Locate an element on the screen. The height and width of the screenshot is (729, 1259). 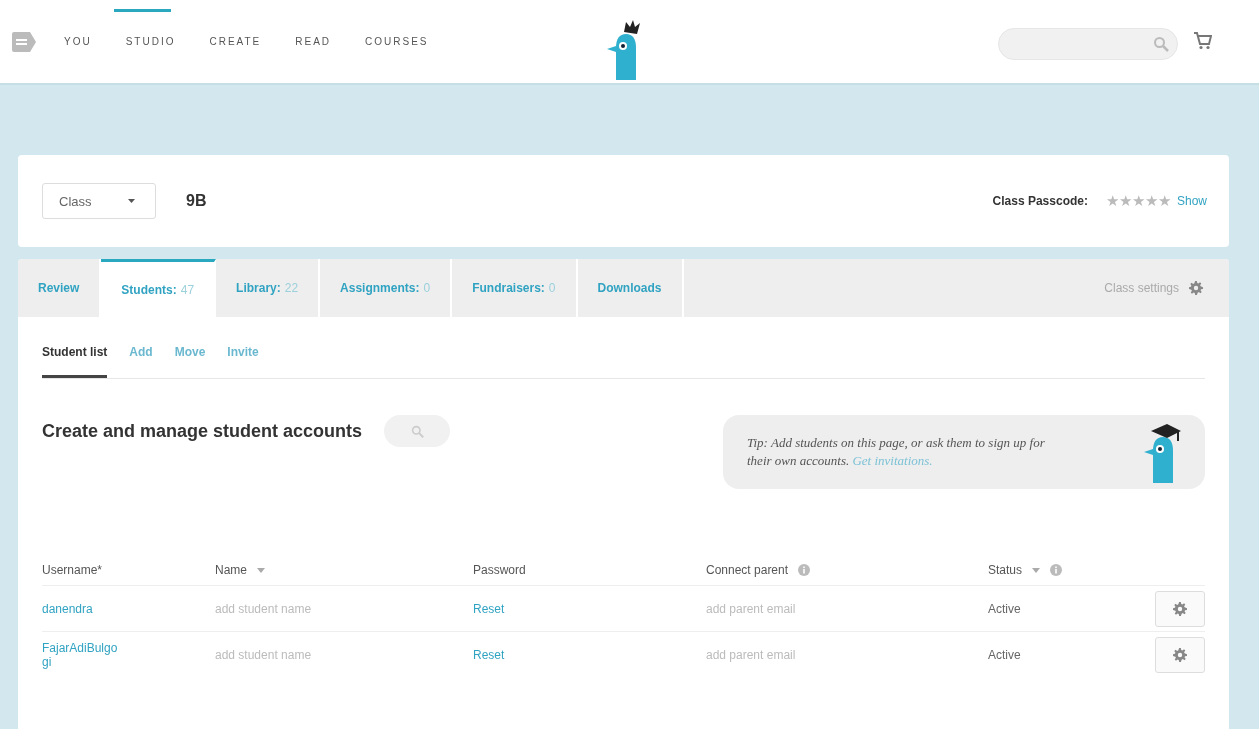
search-field is located at coordinates (1088, 44).